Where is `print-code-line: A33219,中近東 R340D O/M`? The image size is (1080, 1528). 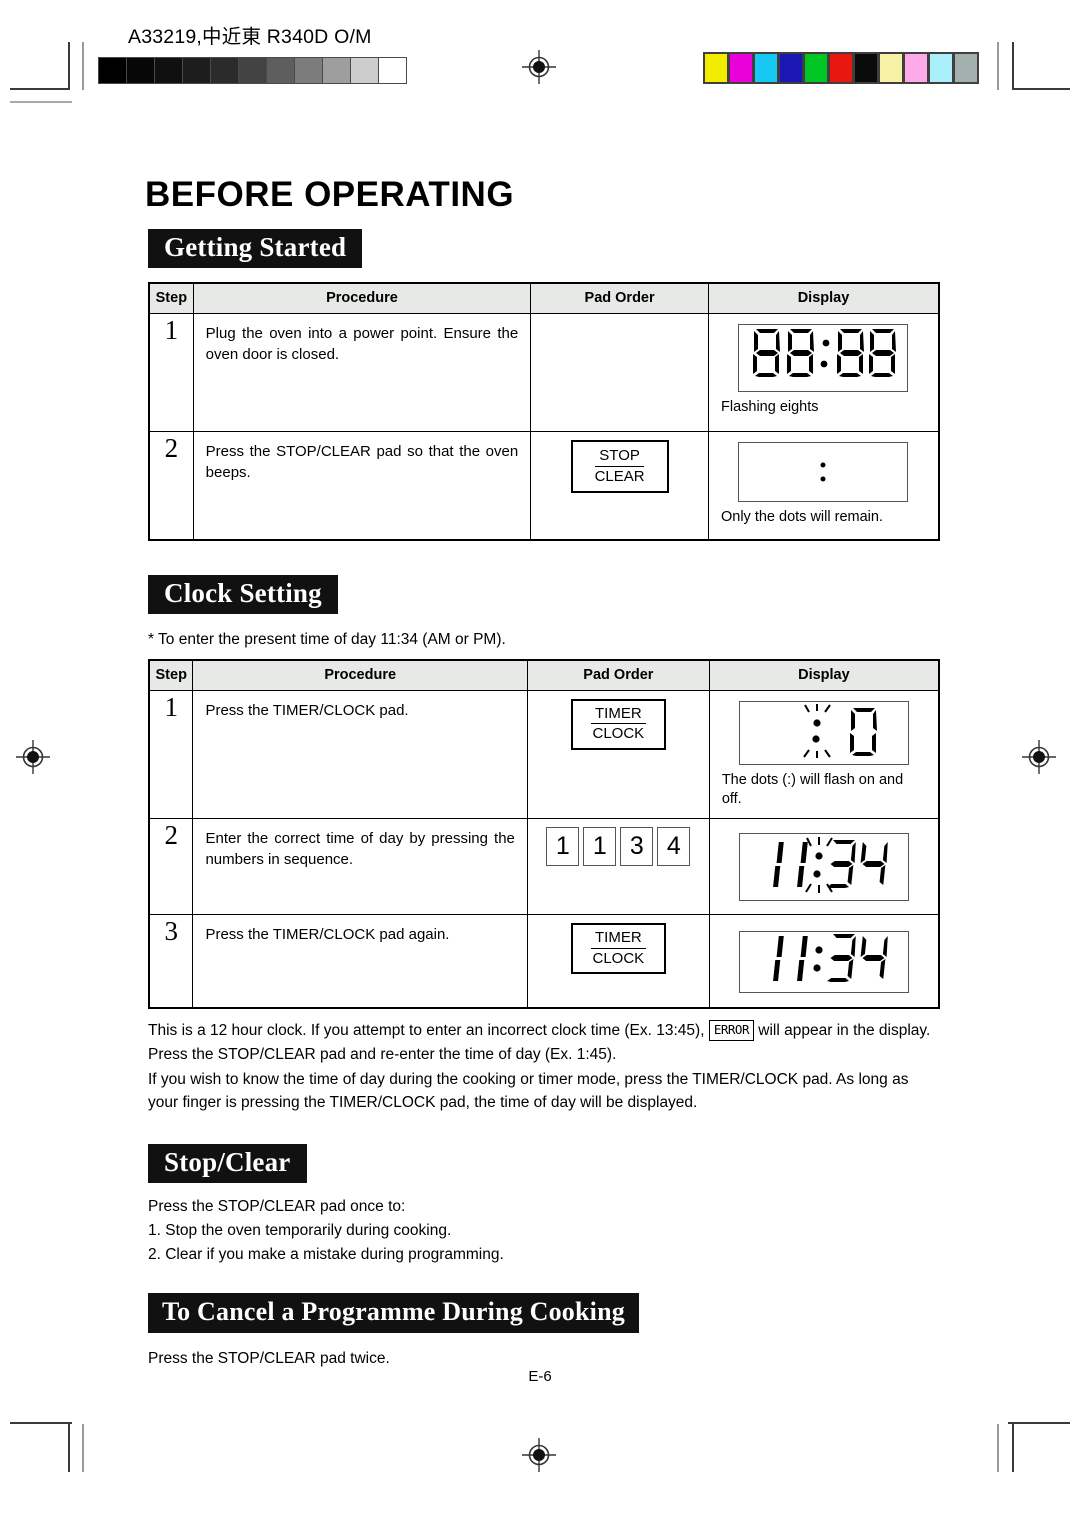 print-code-line: A33219,中近東 R340D O/M is located at coordinates (250, 37).